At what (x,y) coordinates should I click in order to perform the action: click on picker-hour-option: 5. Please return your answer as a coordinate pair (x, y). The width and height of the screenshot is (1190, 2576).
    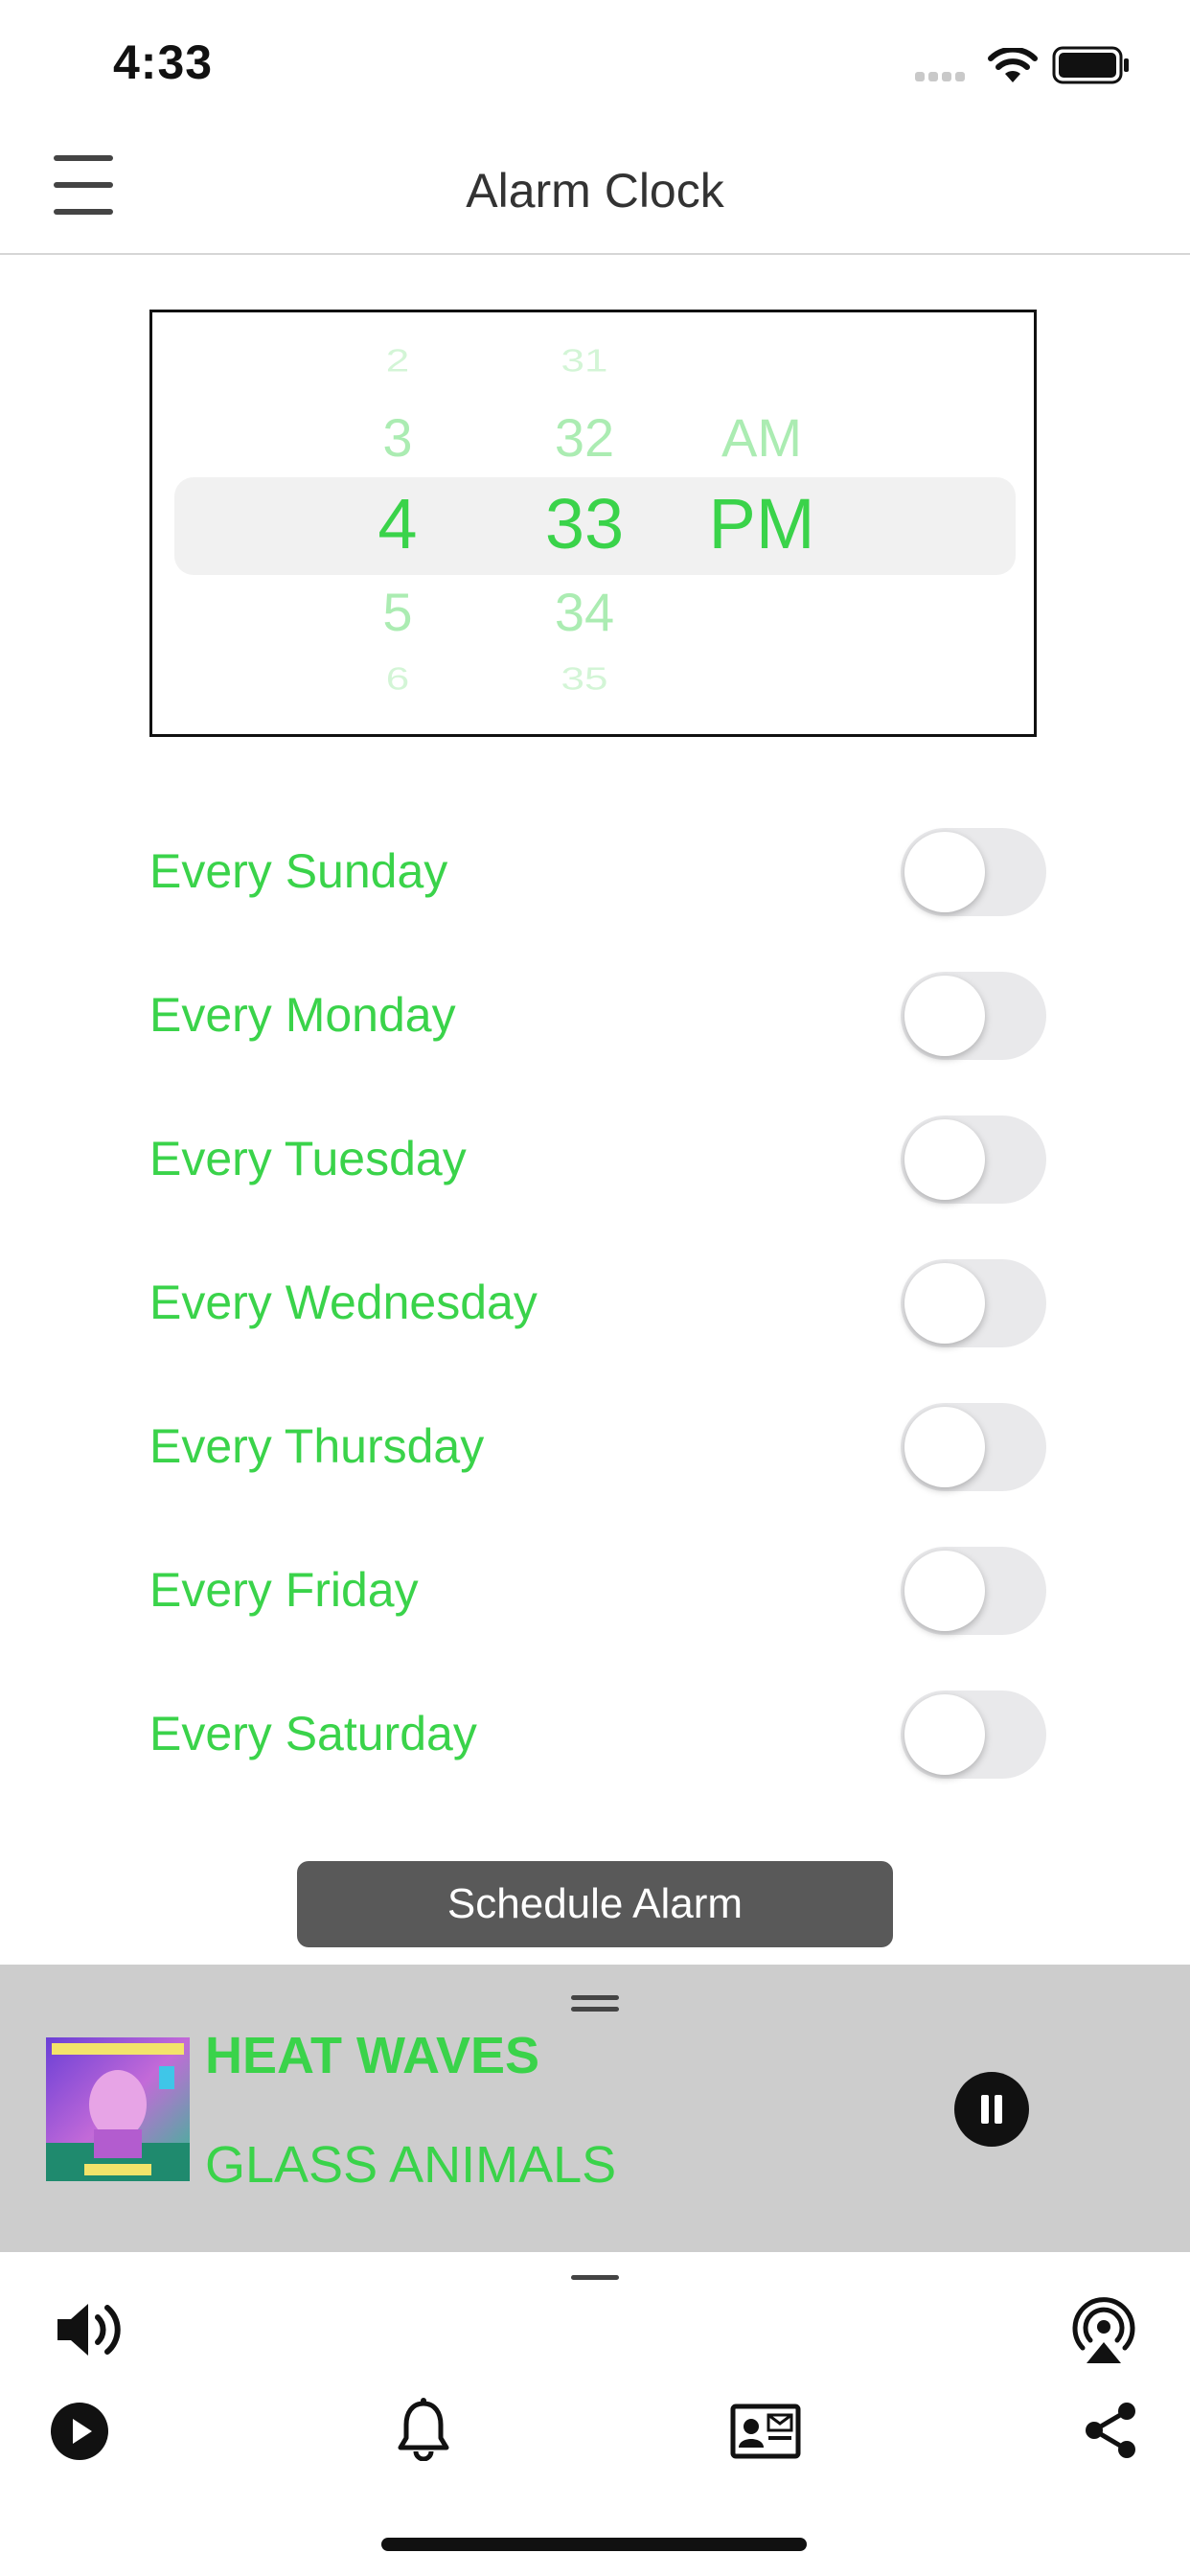
    Looking at the image, I should click on (397, 612).